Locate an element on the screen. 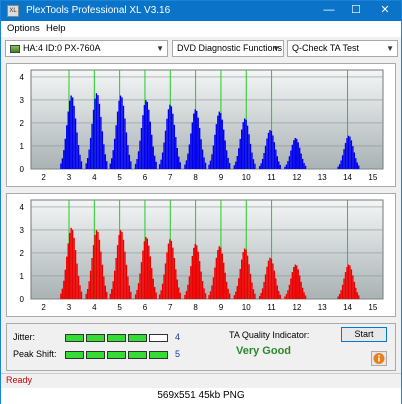  x-tick-label: 4 is located at coordinates (94, 307).